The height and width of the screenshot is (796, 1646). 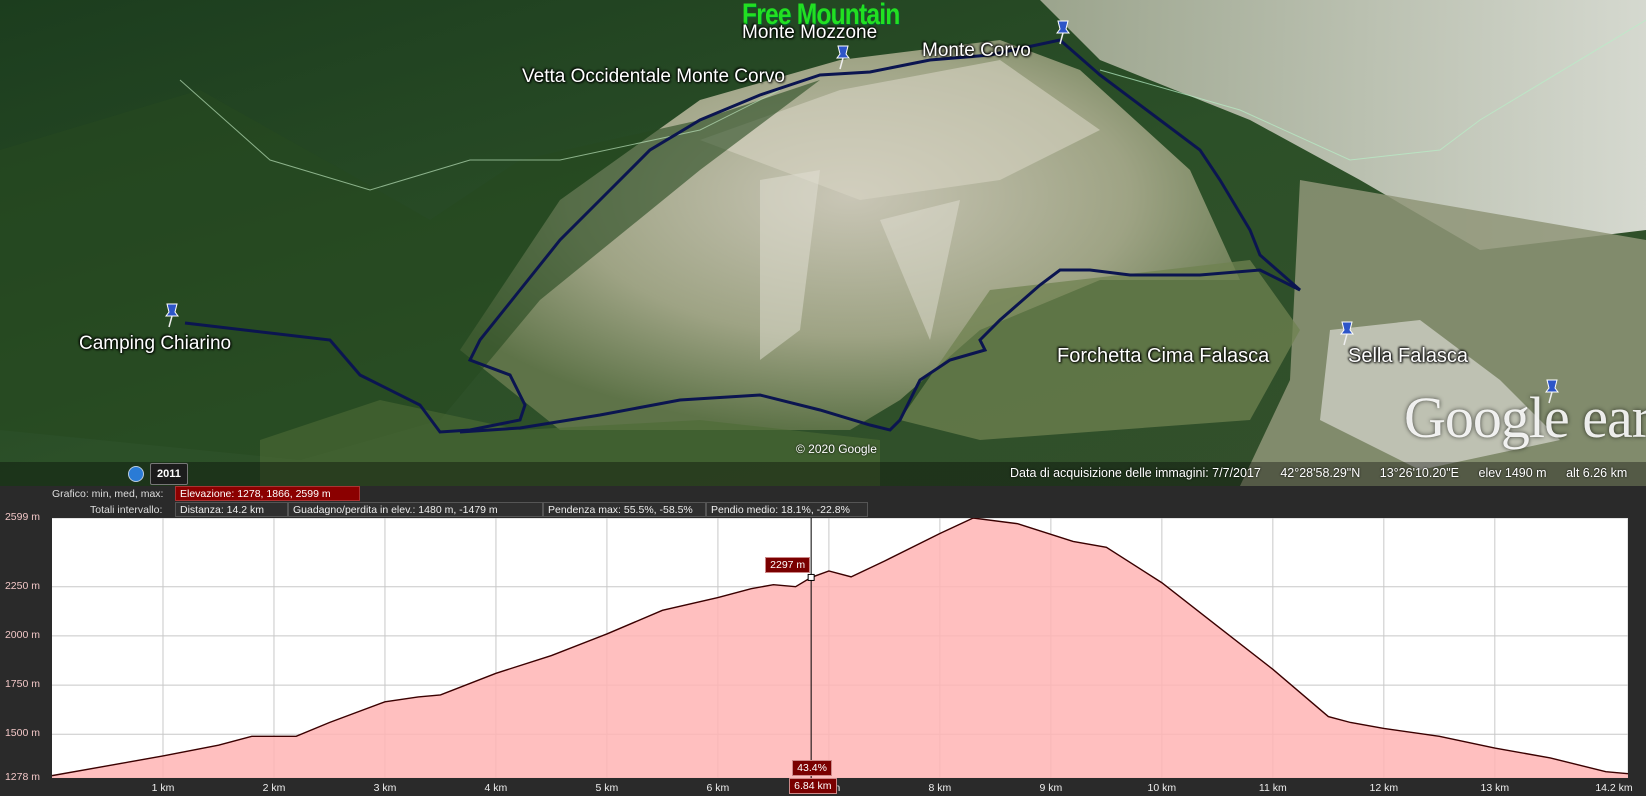 What do you see at coordinates (788, 565) in the screenshot?
I see `cursor-elevation-label: 2297 m` at bounding box center [788, 565].